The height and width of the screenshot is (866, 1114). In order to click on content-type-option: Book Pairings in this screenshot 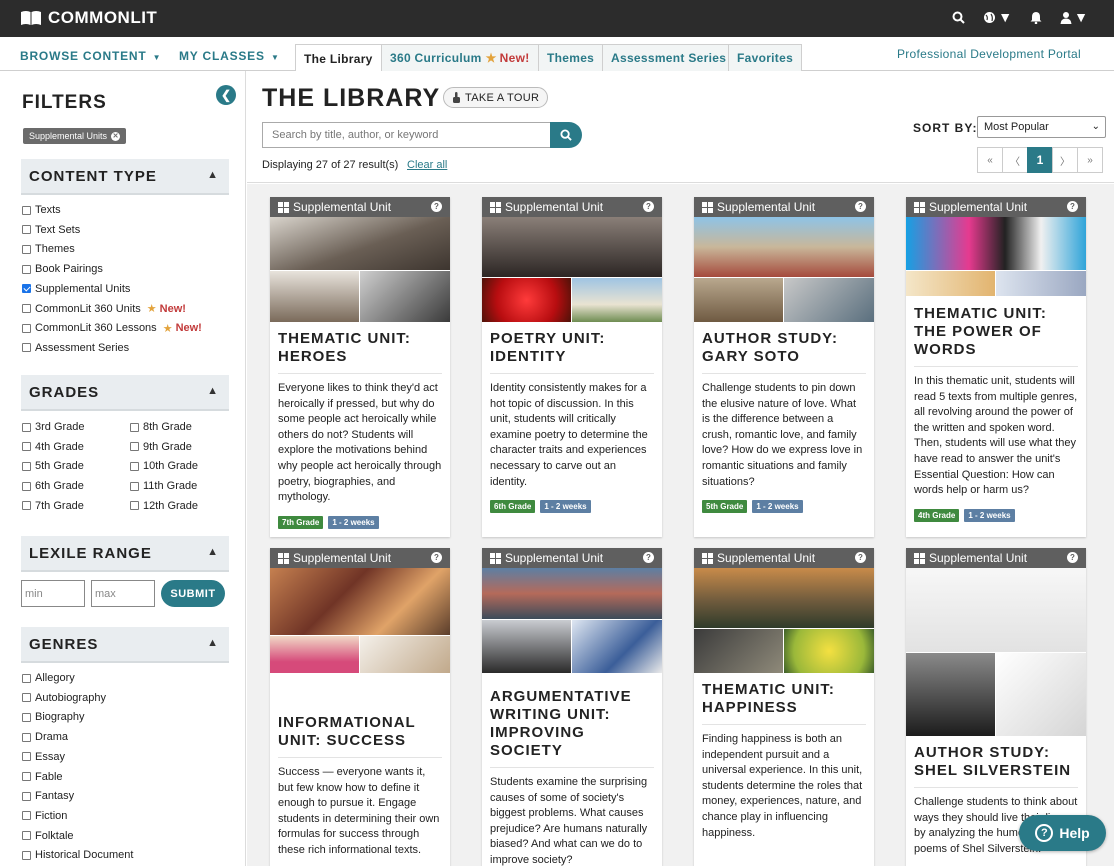, I will do `click(62, 269)`.